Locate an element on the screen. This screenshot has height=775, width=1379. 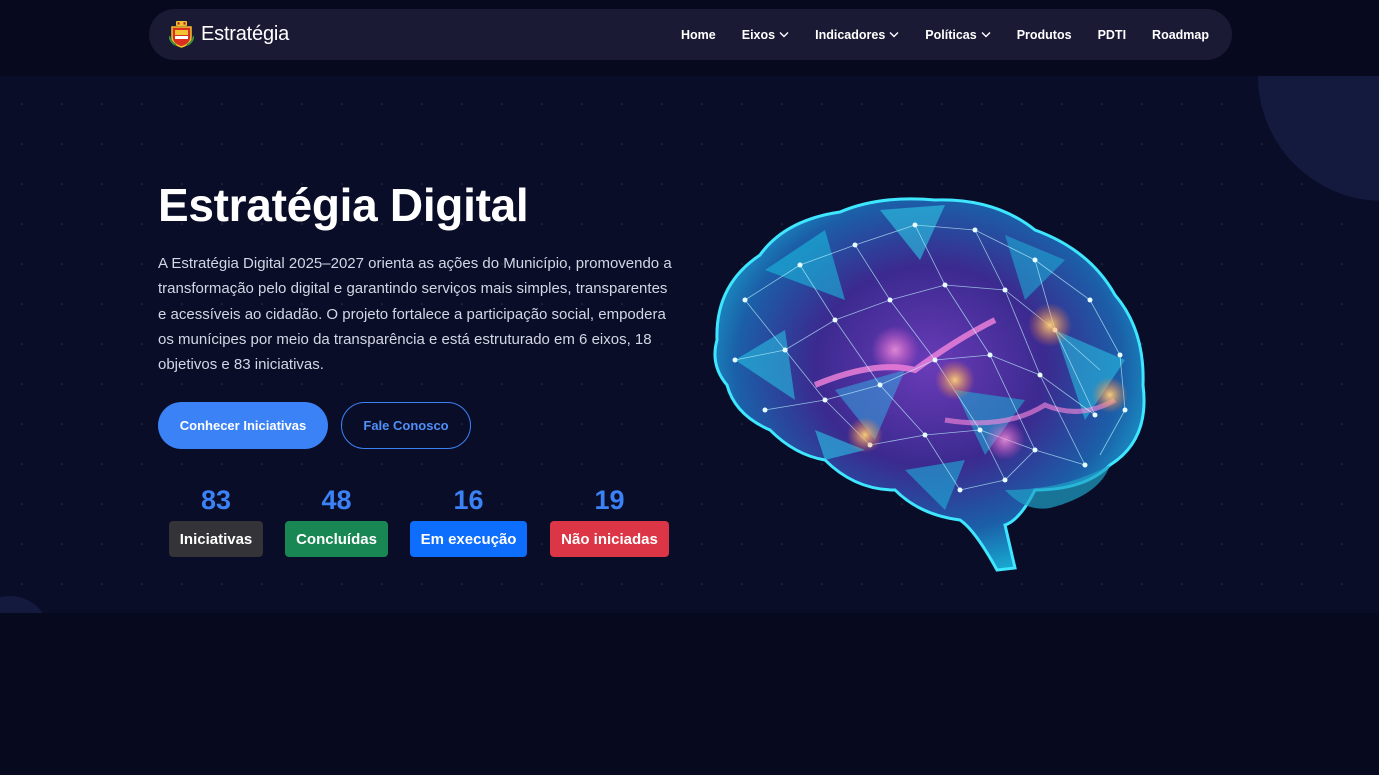
status-badge: Não iniciadas is located at coordinates (609, 539).